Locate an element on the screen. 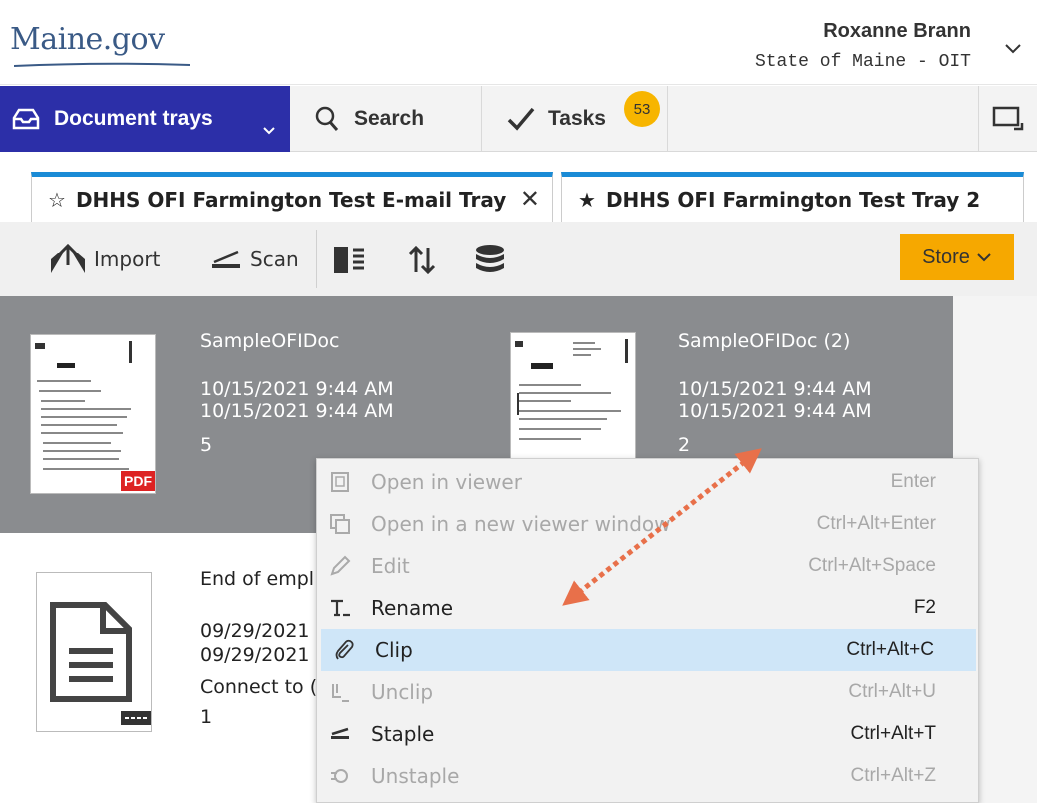 The image size is (1037, 803). document-connection: Connect to ( is located at coordinates (259, 687).